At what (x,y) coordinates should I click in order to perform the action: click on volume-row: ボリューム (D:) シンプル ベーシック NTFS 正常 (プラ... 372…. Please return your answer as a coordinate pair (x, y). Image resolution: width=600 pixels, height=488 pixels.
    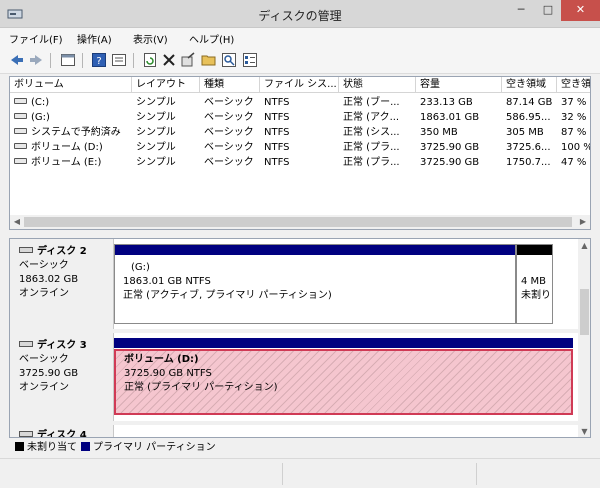
    Looking at the image, I should click on (300, 147).